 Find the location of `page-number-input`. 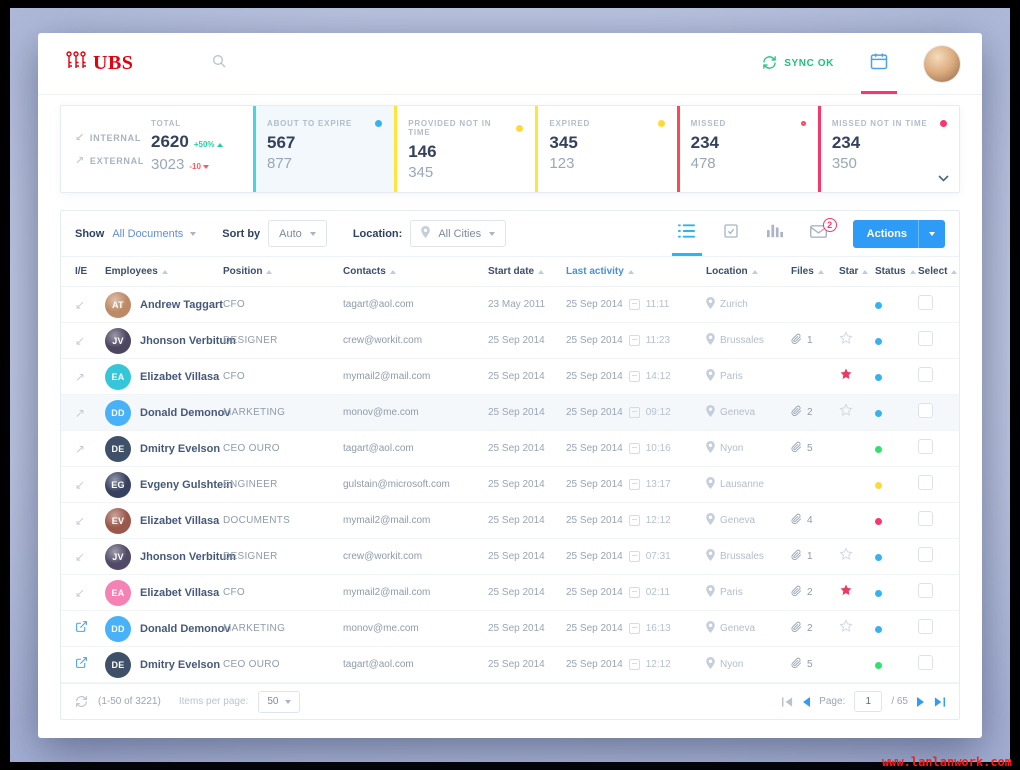

page-number-input is located at coordinates (868, 701).